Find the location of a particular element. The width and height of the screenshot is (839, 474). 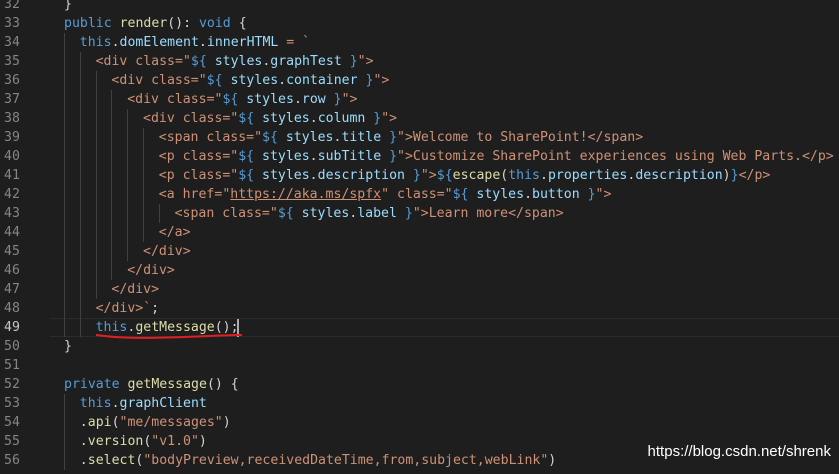

code-line: 33 public render(): void { is located at coordinates (419, 23).